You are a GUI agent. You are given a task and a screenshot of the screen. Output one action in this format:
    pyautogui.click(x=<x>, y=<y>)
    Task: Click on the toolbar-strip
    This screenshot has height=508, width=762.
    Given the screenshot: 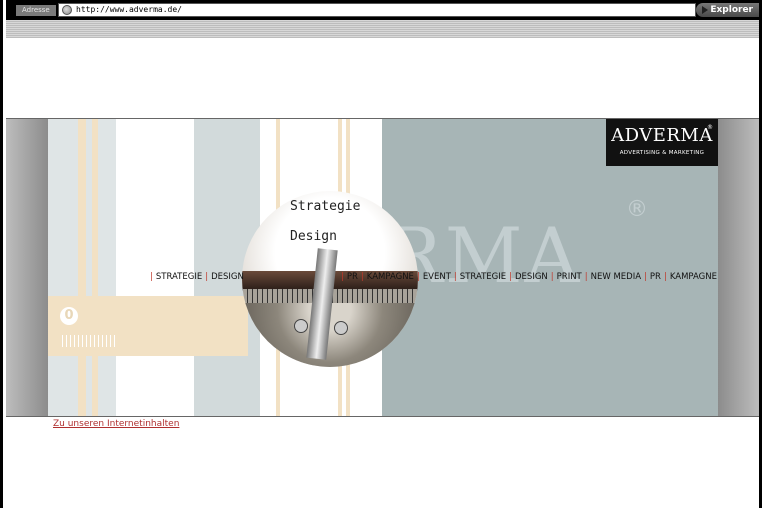 What is the action you would take?
    pyautogui.click(x=382, y=29)
    